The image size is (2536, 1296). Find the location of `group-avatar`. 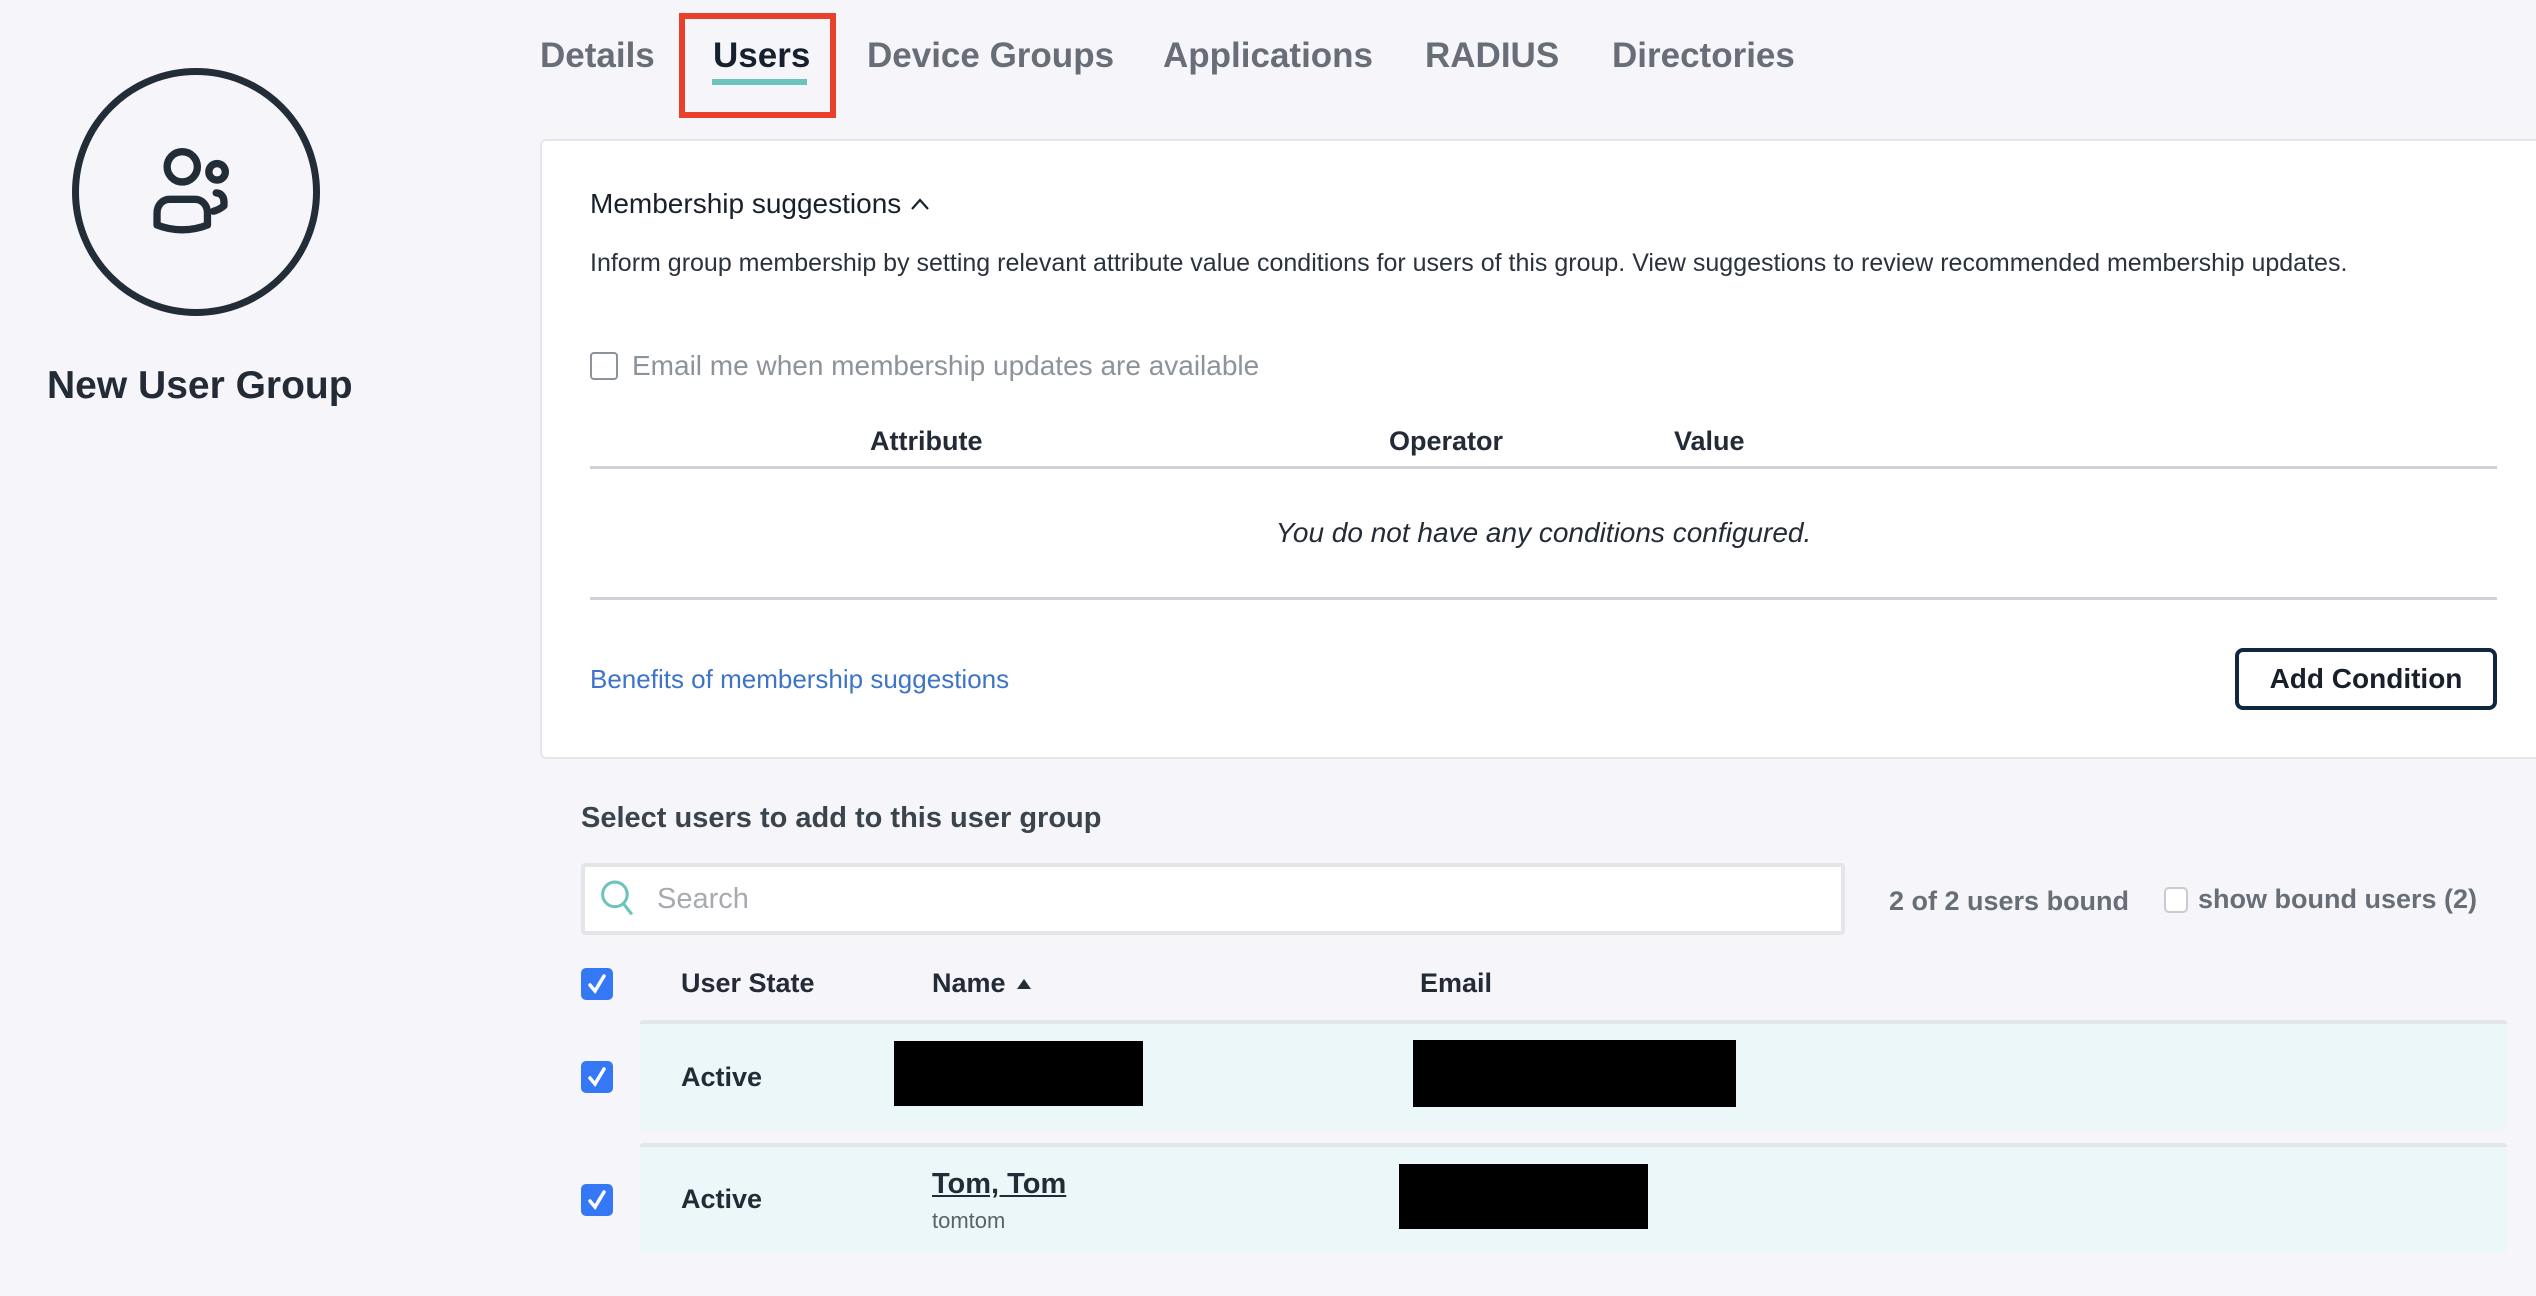

group-avatar is located at coordinates (196, 192).